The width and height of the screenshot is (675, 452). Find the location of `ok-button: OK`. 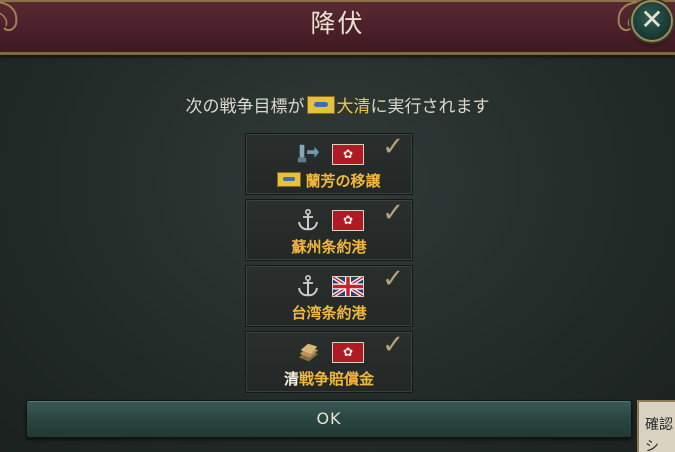

ok-button: OK is located at coordinates (329, 419).